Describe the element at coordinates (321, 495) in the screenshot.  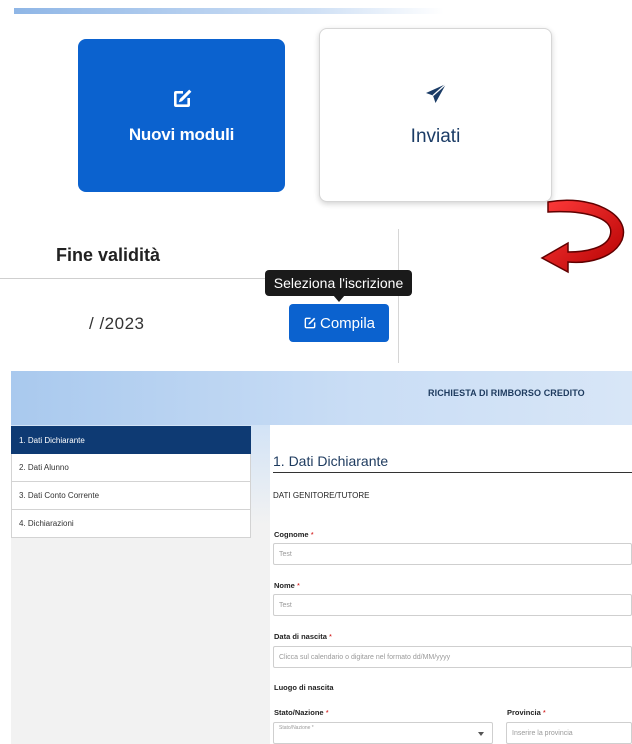
I see `section-heading: DATI GENITORE/TUTORE` at that location.